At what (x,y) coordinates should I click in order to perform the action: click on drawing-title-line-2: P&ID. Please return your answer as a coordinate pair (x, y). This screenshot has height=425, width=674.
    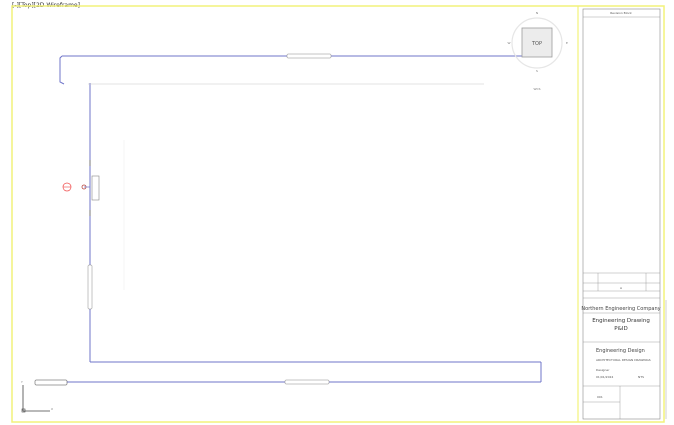
    Looking at the image, I should click on (620, 329).